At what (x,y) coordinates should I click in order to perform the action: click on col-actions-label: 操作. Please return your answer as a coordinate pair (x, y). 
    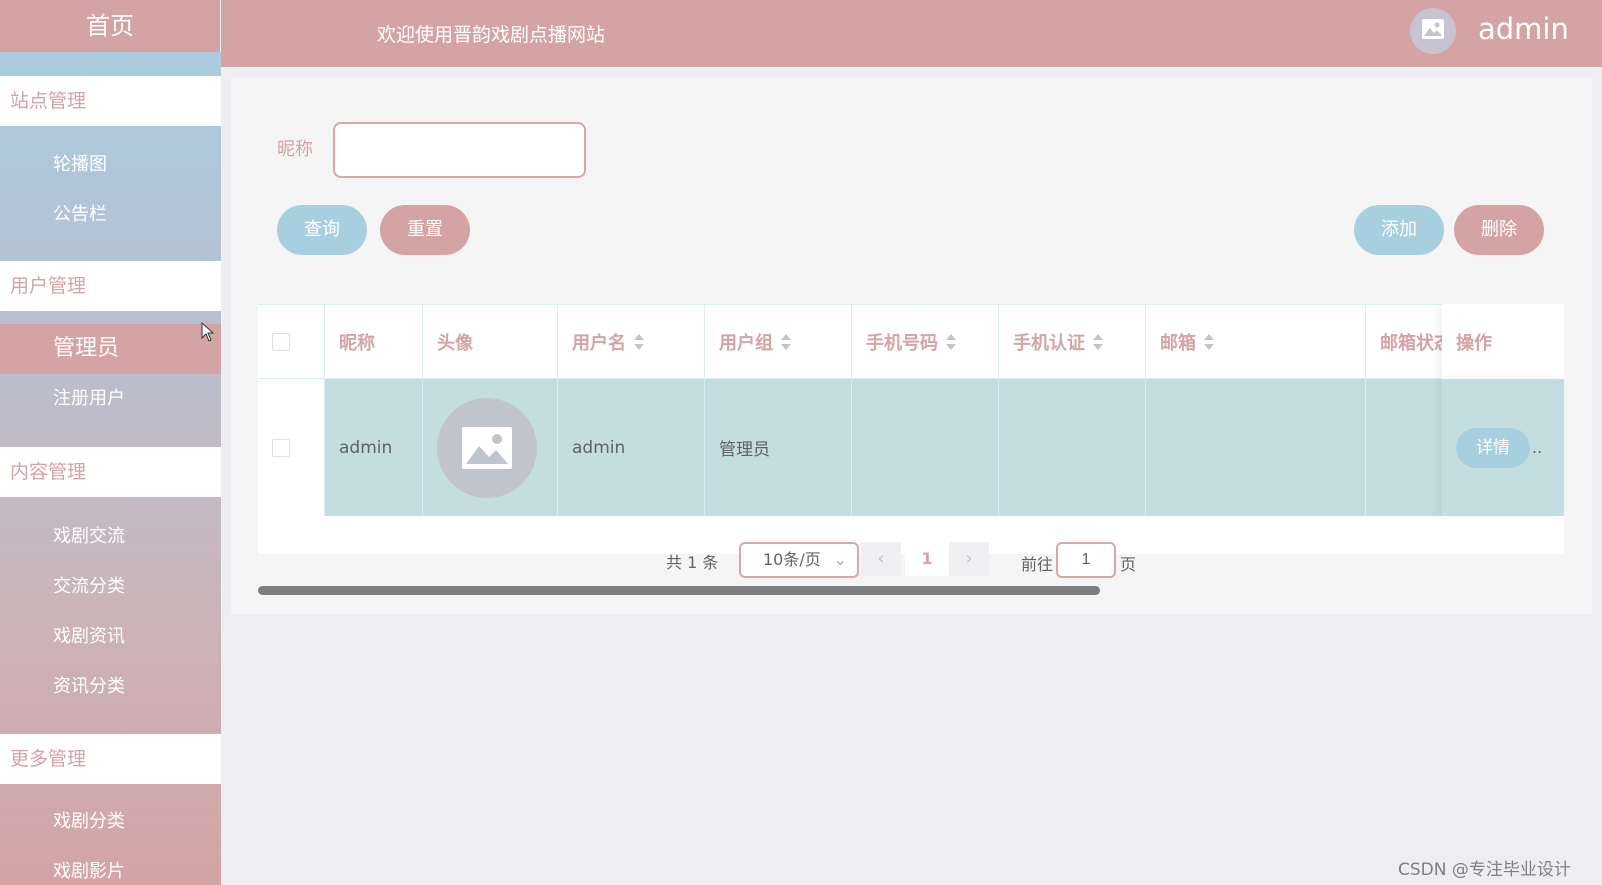
    Looking at the image, I should click on (1474, 343).